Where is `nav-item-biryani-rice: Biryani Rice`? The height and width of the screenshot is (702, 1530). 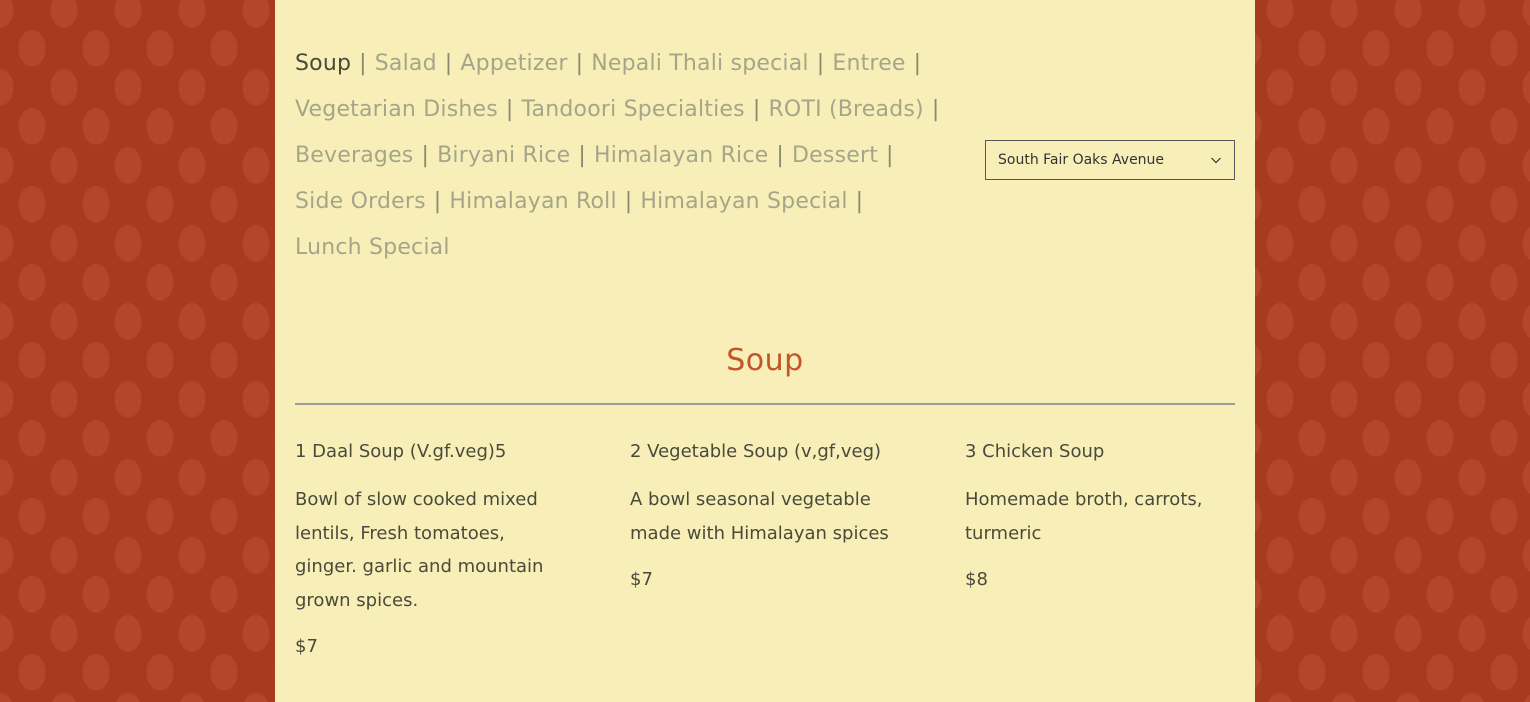
nav-item-biryani-rice: Biryani Rice is located at coordinates (503, 155).